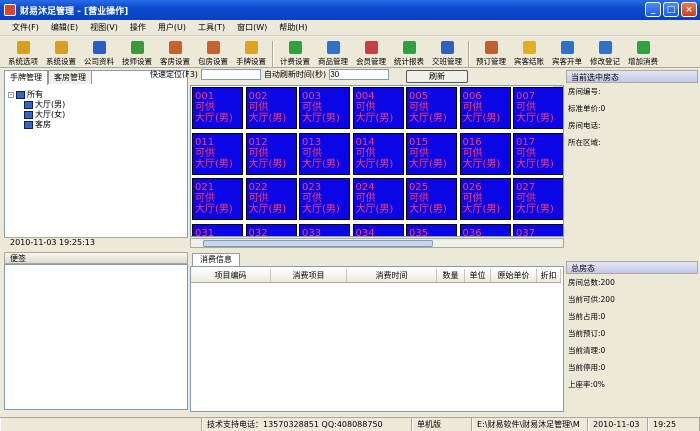 The width and height of the screenshot is (700, 431). What do you see at coordinates (324, 229) in the screenshot?
I see `room-card: 033` at bounding box center [324, 229].